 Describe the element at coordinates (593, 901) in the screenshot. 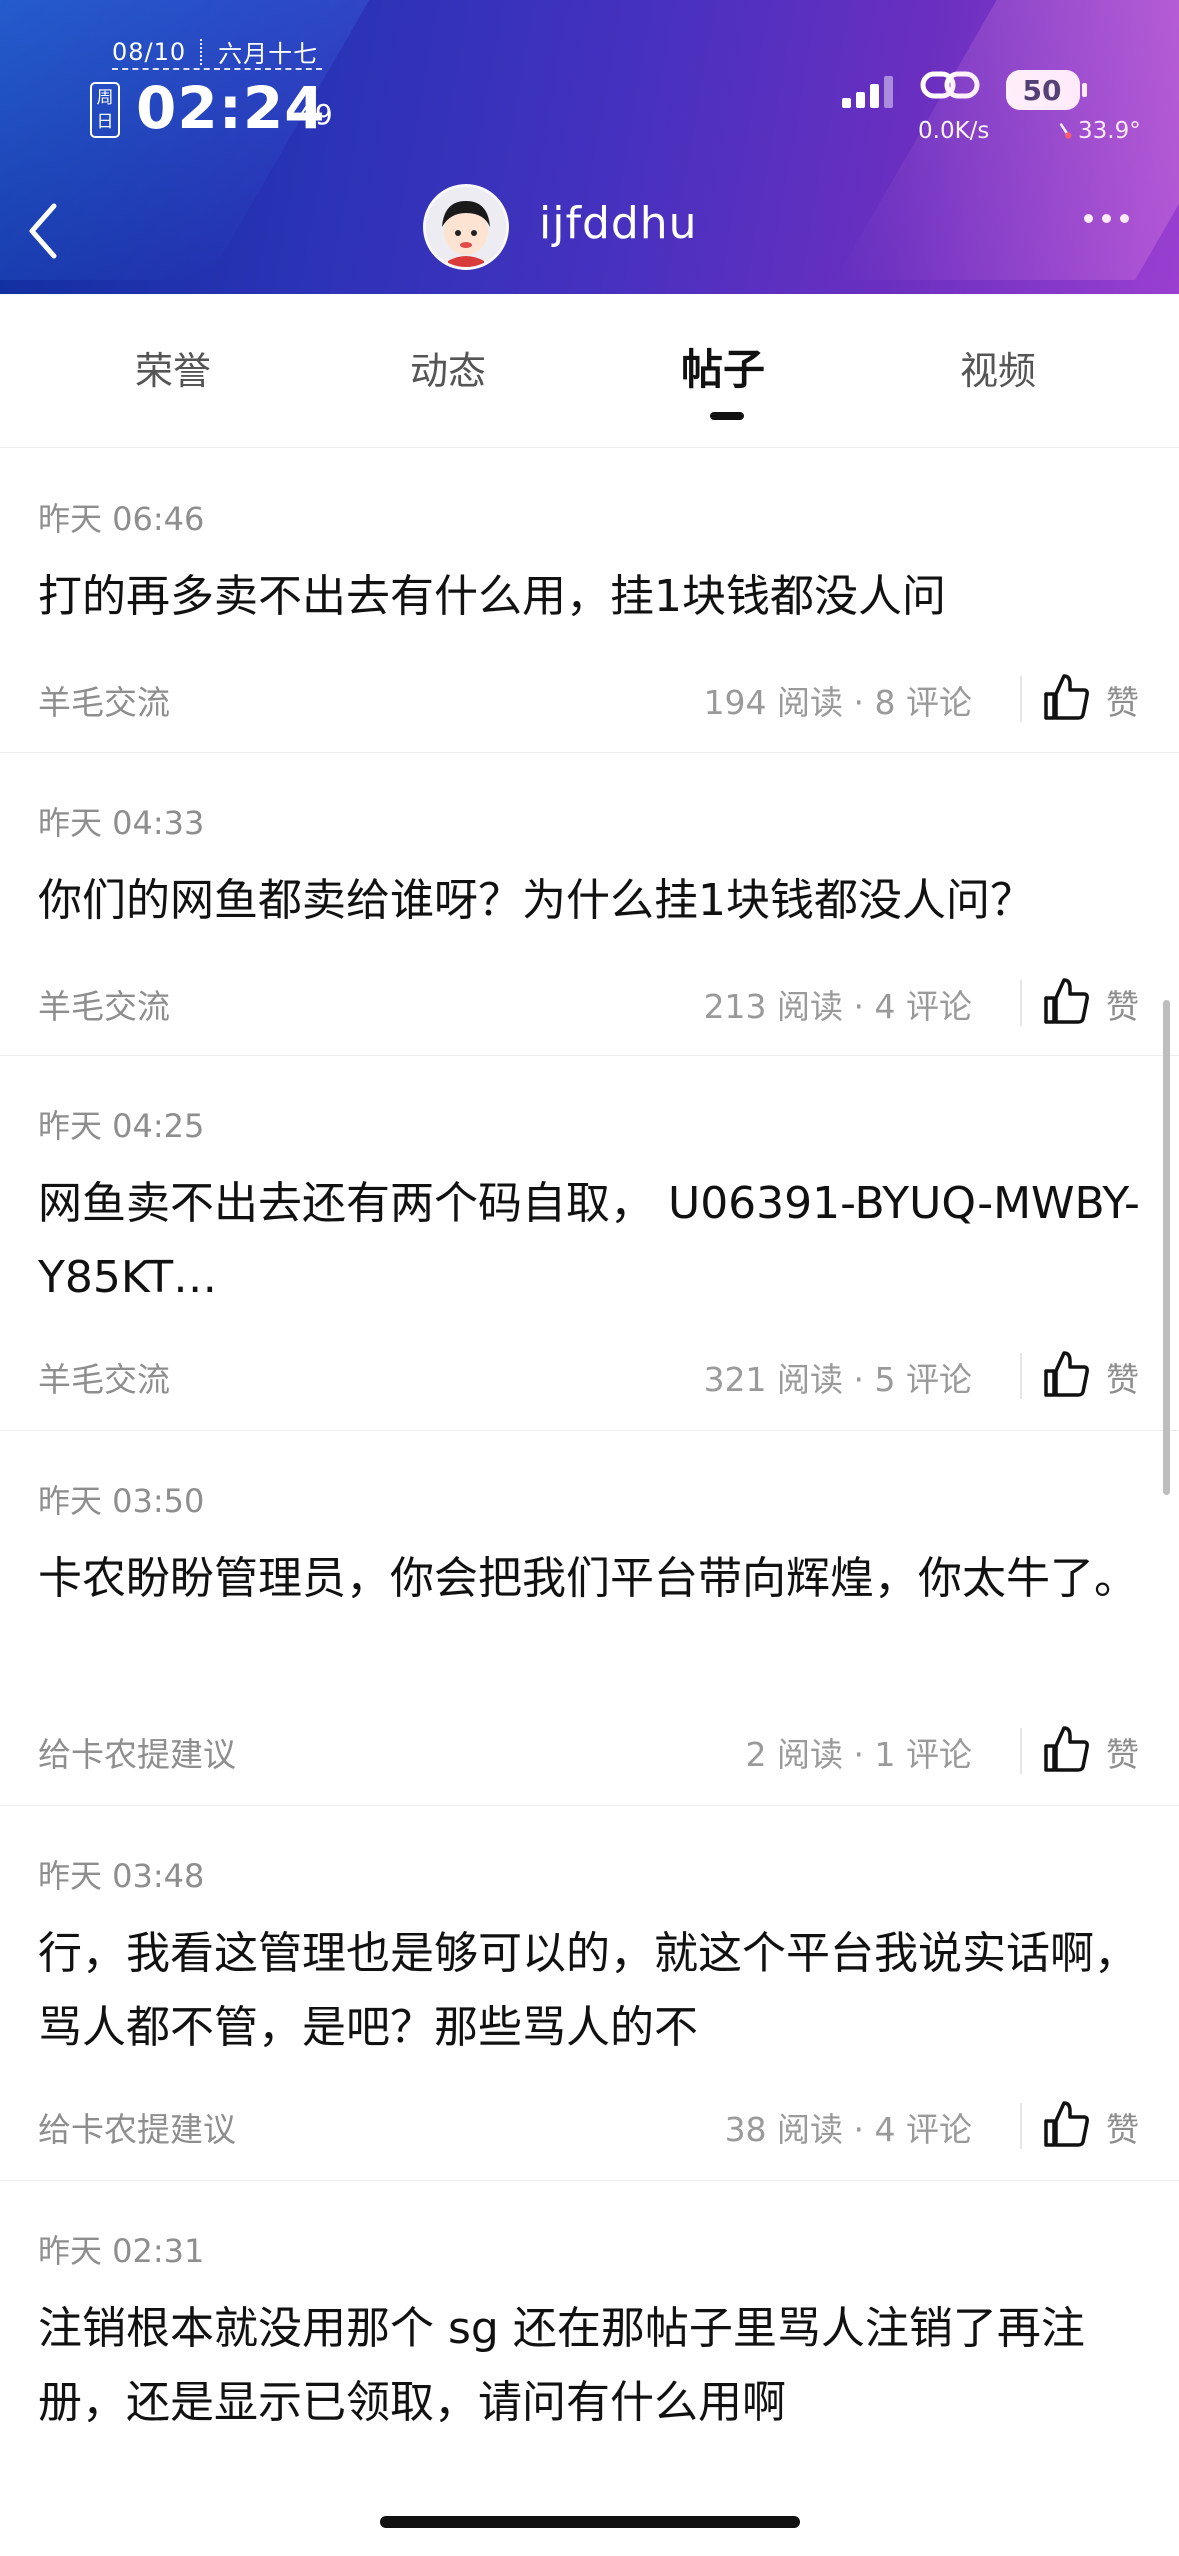

I see `post-title: 你们的网鱼都卖给谁呀？为什么挂1块钱都没人问？` at that location.